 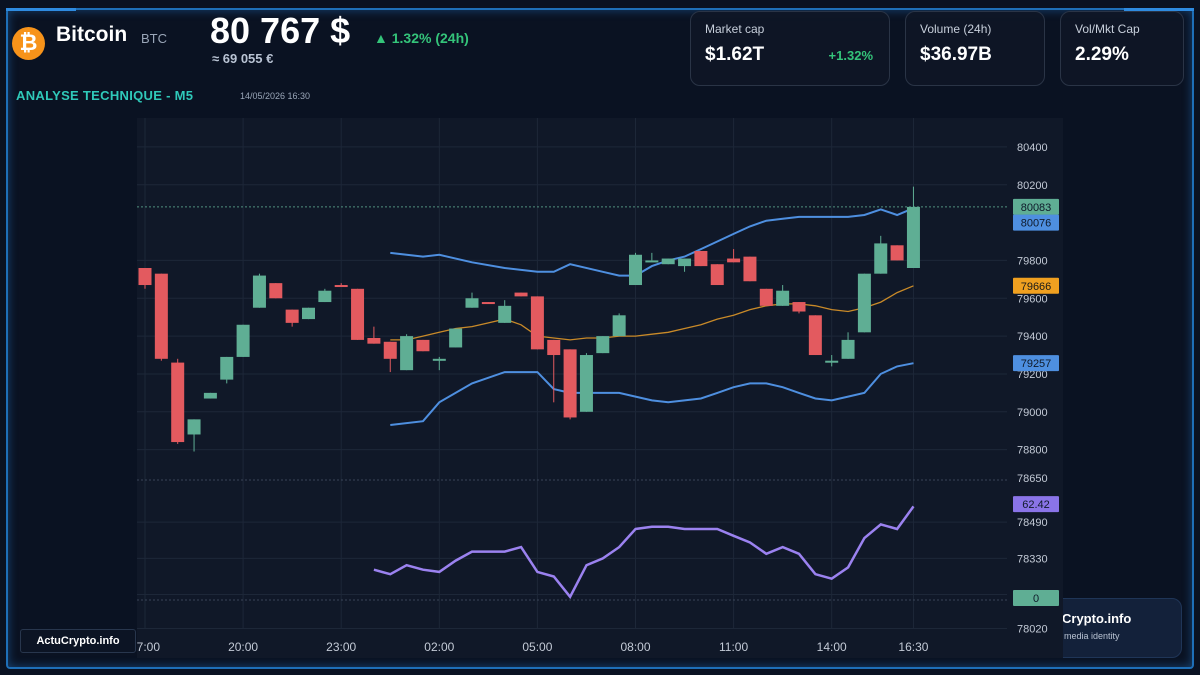 What do you see at coordinates (280, 30) in the screenshot?
I see `current-price: 80 767 $` at bounding box center [280, 30].